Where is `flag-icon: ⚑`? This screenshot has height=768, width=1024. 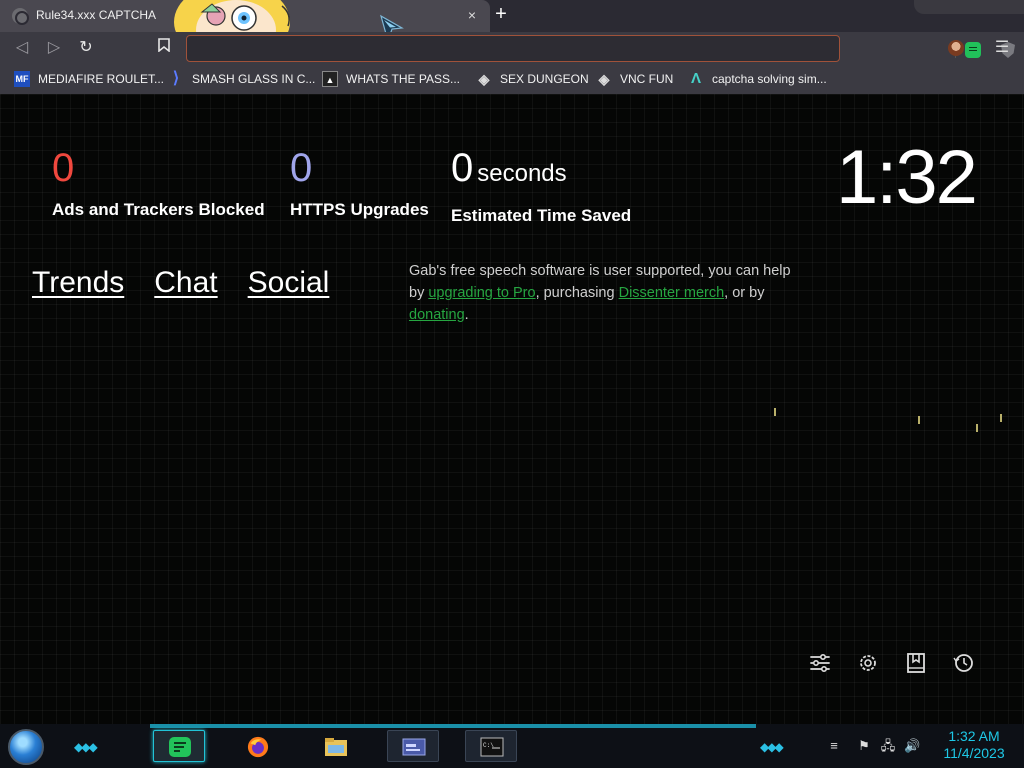
flag-icon: ⚑ is located at coordinates (864, 746).